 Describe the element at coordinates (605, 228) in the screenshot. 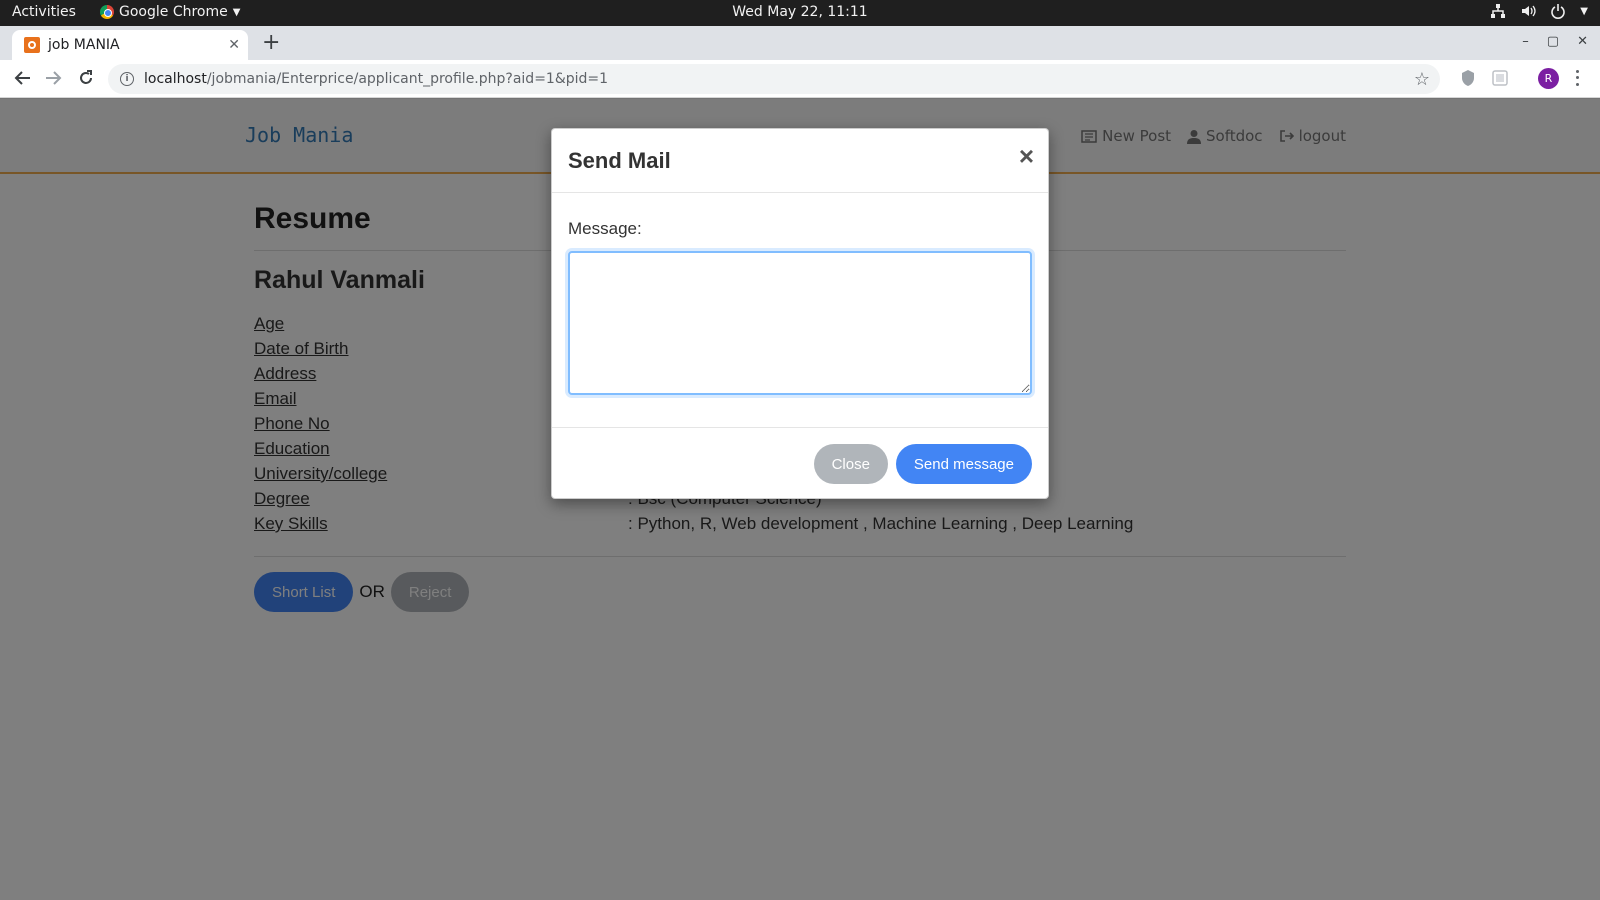

I see `message-label: Message:` at that location.